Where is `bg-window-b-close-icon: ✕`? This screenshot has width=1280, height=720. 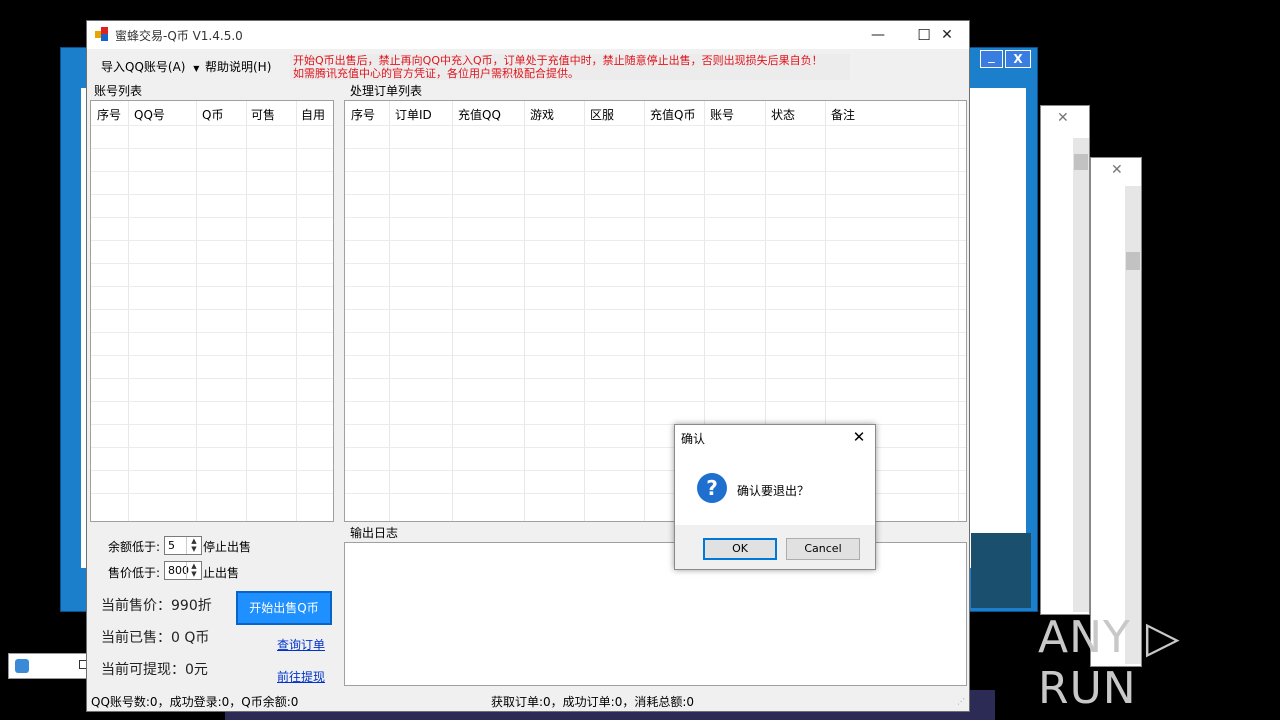
bg-window-b-close-icon: ✕ is located at coordinates (1063, 118).